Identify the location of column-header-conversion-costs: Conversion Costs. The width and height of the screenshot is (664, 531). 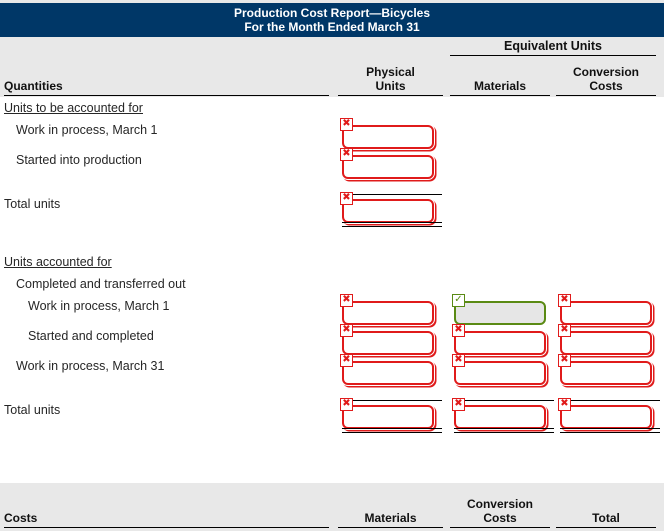
(606, 80).